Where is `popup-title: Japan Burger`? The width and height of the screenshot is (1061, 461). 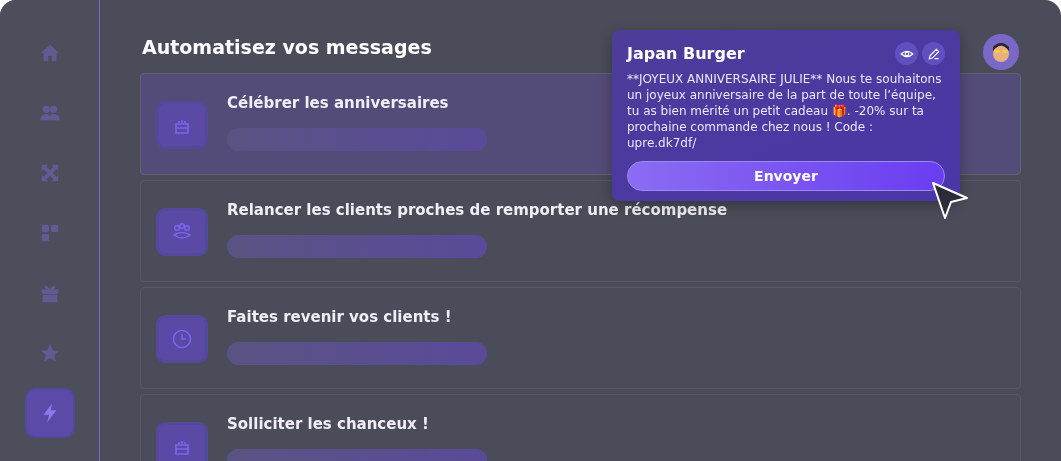 popup-title: Japan Burger is located at coordinates (686, 53).